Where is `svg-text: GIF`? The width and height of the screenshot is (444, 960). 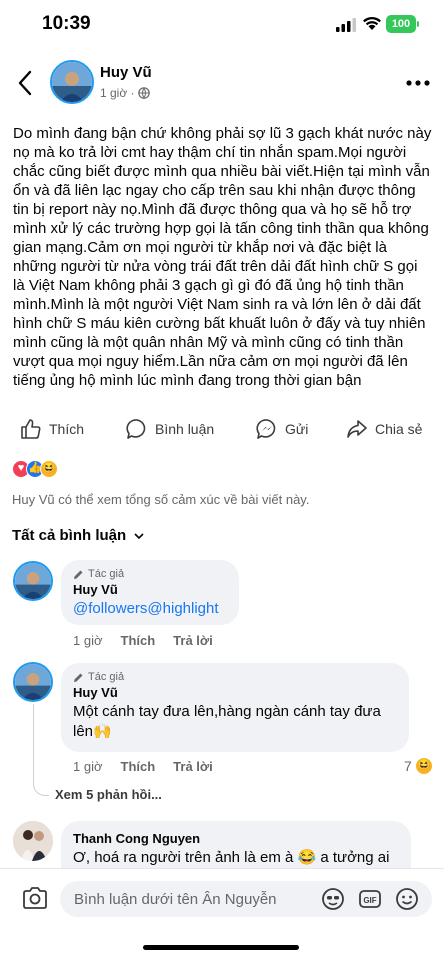 svg-text: GIF is located at coordinates (369, 900).